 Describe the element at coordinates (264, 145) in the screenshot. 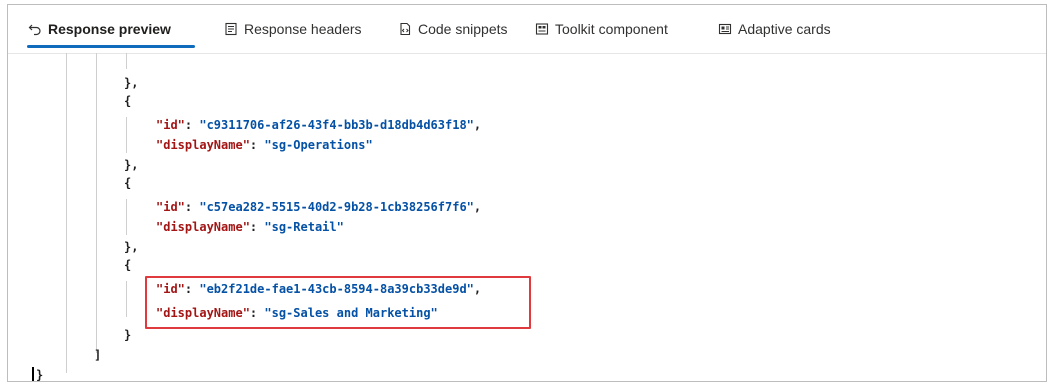

I see `json-property-displayname: "displayName": "sg-Operations"` at that location.